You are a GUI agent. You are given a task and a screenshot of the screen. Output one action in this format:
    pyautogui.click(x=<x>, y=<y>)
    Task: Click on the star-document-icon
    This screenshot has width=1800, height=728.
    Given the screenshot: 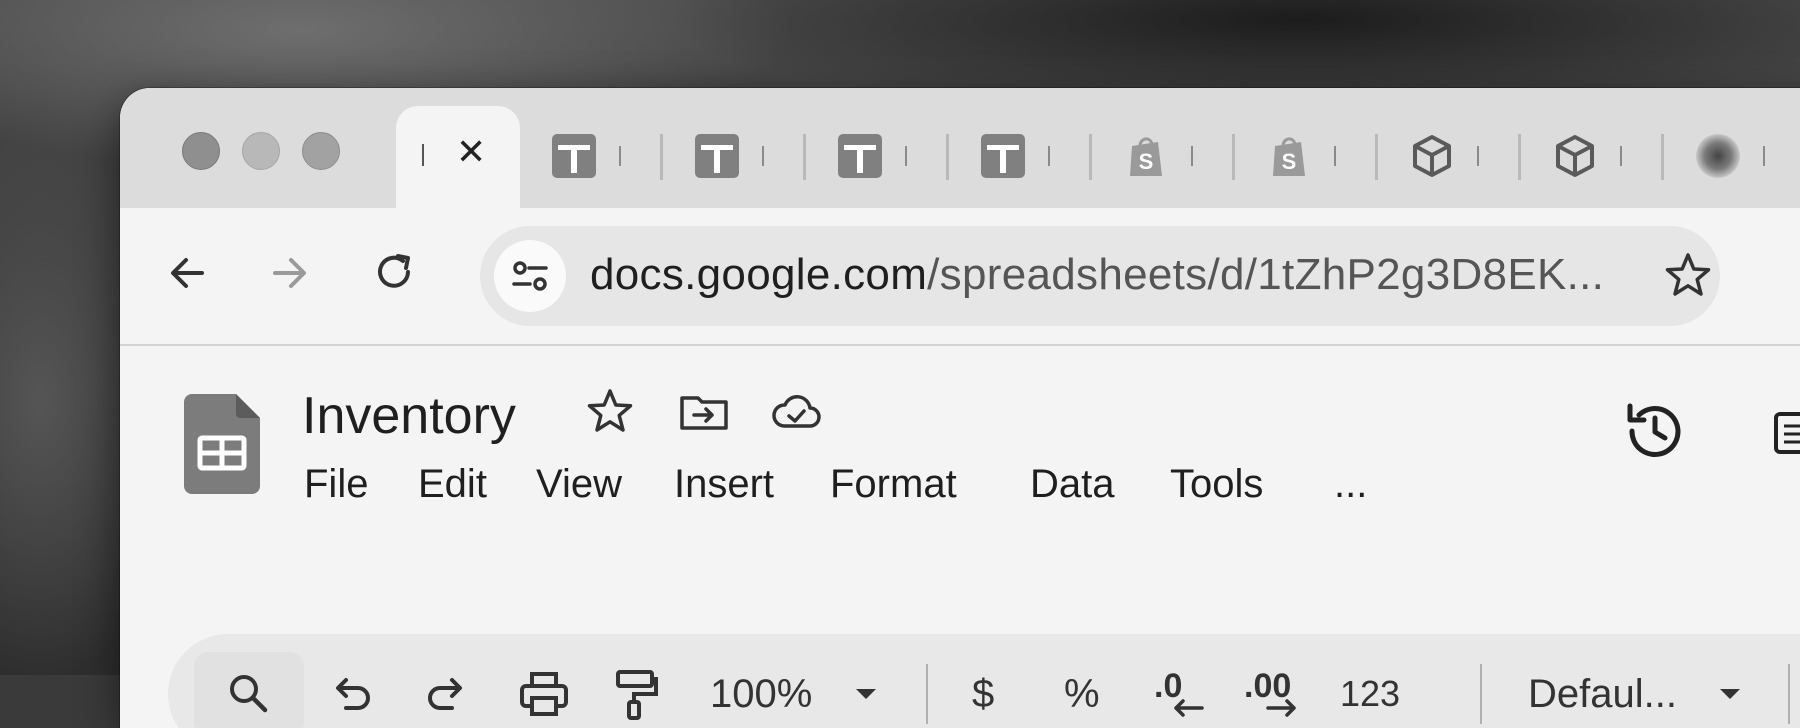 What is the action you would take?
    pyautogui.click(x=610, y=412)
    